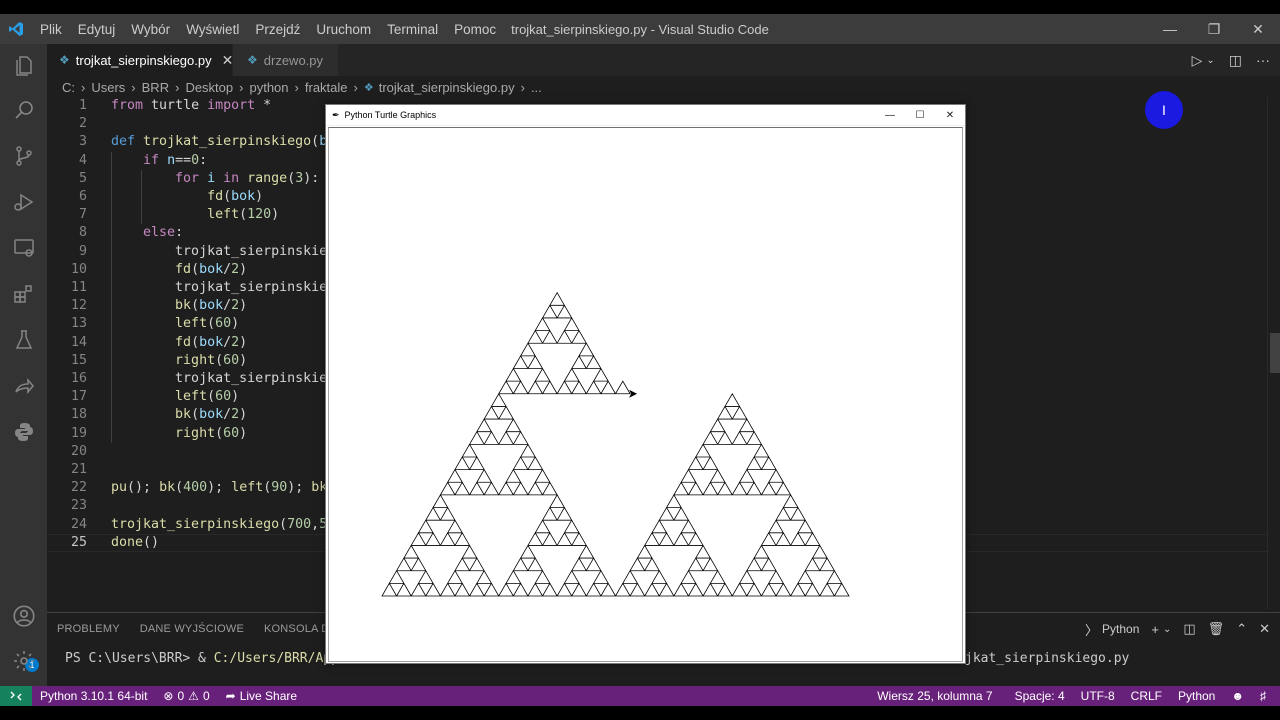  Describe the element at coordinates (23, 294) in the screenshot. I see `extensions-icon` at that location.